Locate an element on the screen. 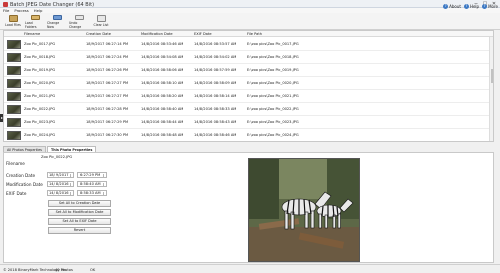  cell-file-path: E:\zoo pics\Zoo Pic_0017.JPG is located at coordinates (273, 44).